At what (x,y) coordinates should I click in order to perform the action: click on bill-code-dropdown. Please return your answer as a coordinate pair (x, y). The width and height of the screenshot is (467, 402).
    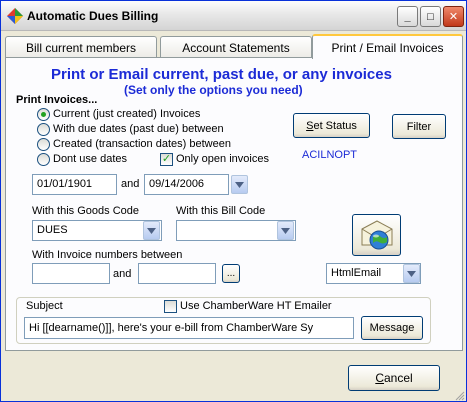
    Looking at the image, I should click on (285, 230).